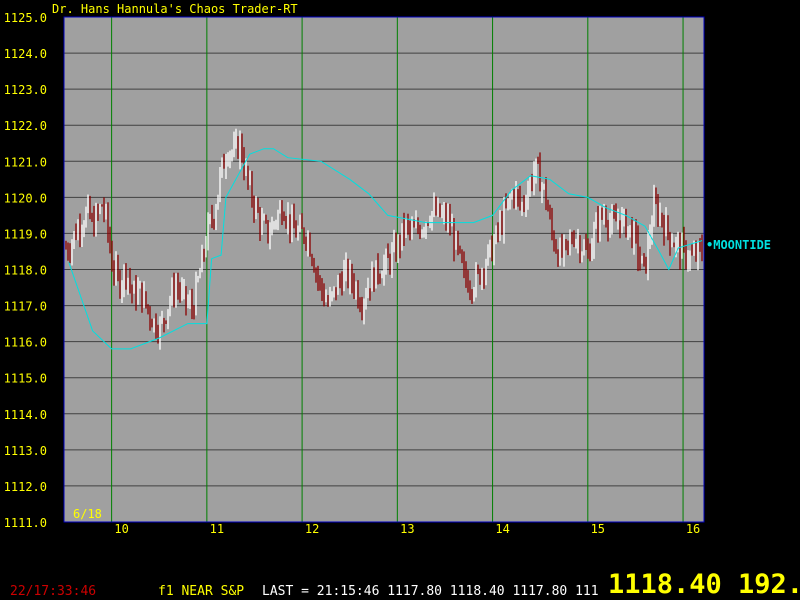 Image resolution: width=800 pixels, height=600 pixels. I want to click on moontide-legend: •MOONTIDE, so click(738, 245).